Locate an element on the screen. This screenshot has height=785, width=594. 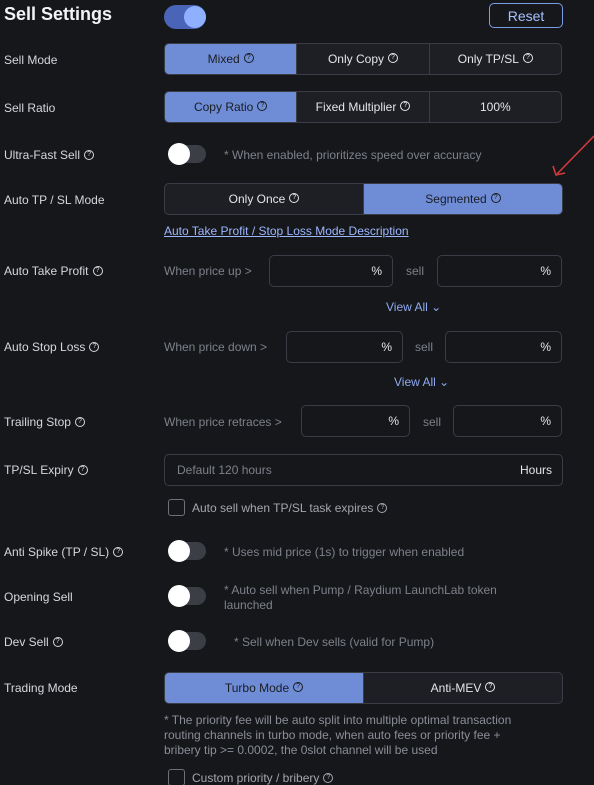
auto-tpsl-mode-label: Auto TP / SL Mode is located at coordinates (54, 200).